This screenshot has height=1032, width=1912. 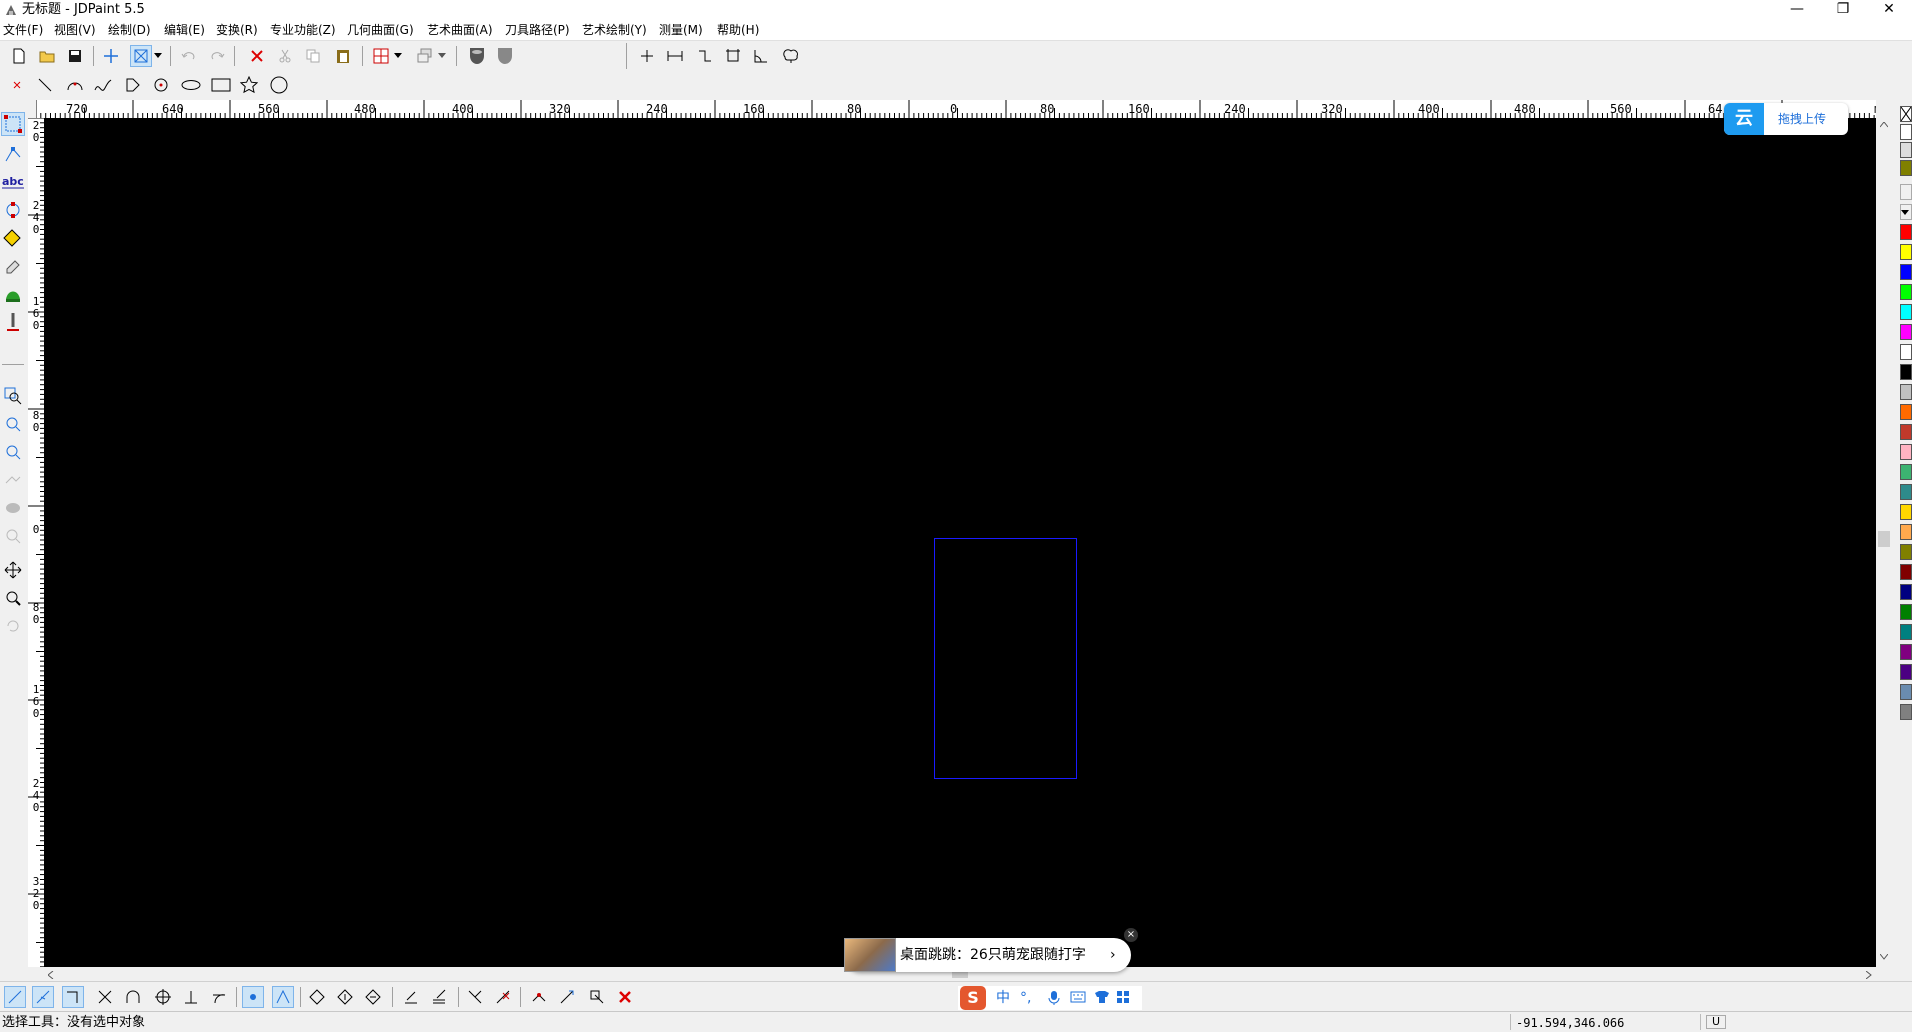 I want to click on news-close-button: ×, so click(x=1131, y=935).